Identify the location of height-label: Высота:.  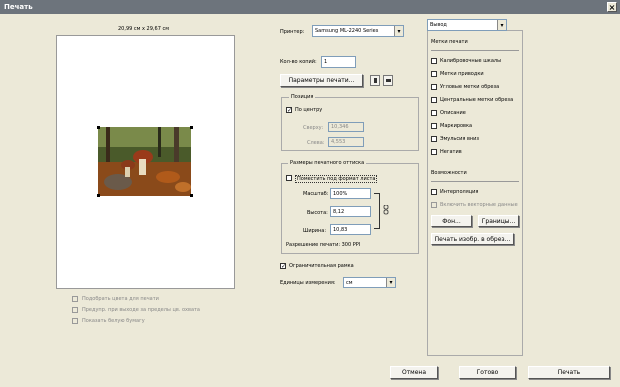
(317, 213).